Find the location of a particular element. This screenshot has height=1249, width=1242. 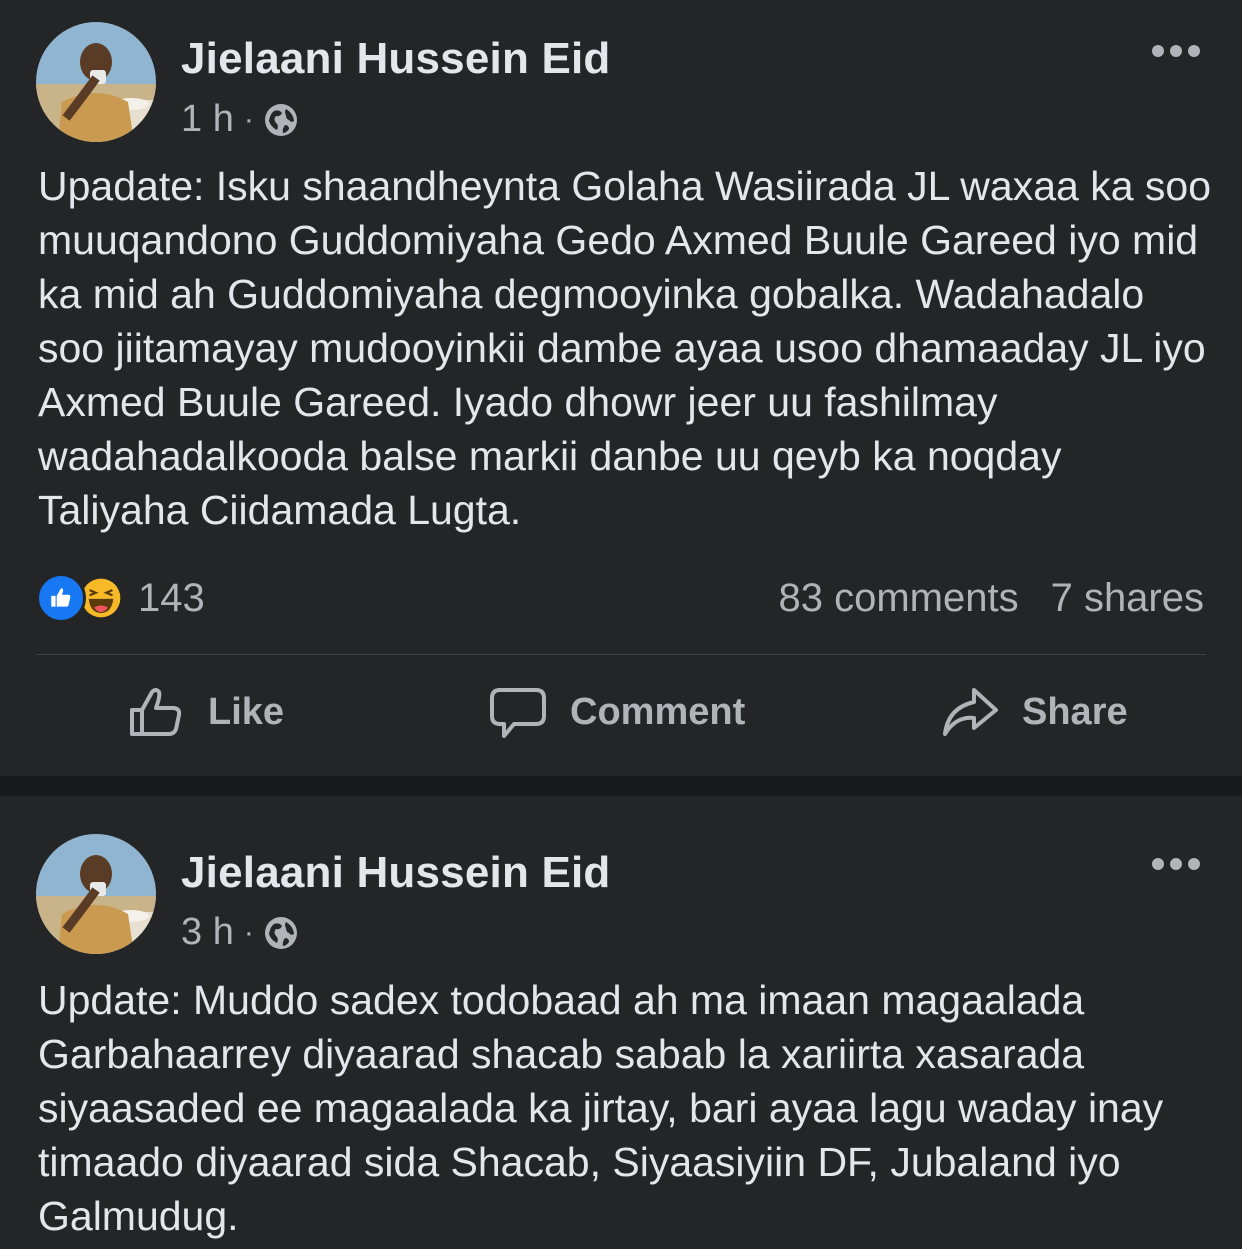

post-time: 3 h is located at coordinates (207, 932).